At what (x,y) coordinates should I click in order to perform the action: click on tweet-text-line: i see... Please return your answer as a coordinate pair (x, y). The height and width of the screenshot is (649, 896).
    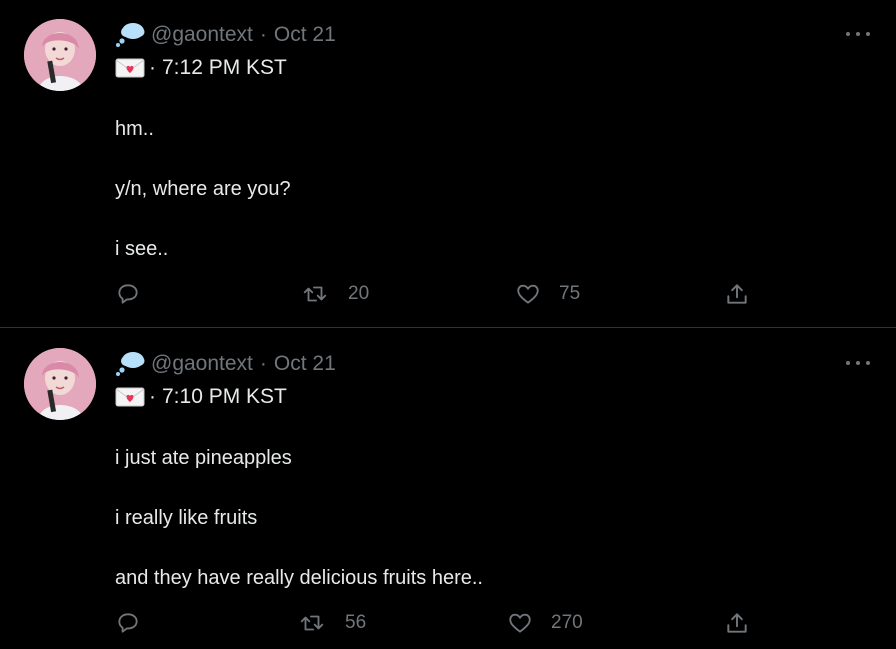
    Looking at the image, I should click on (142, 249).